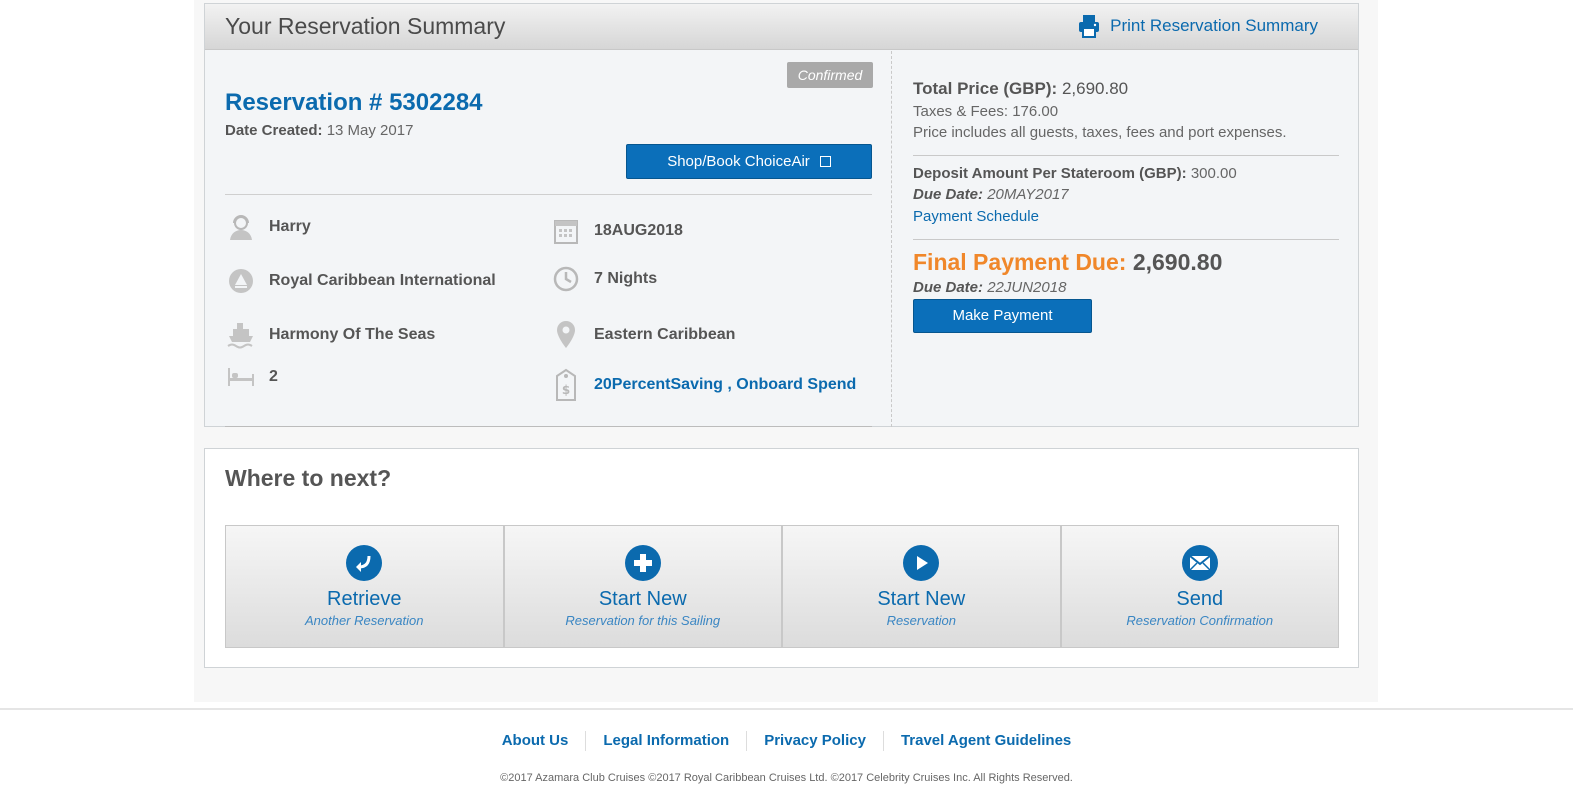 The width and height of the screenshot is (1573, 786). Describe the element at coordinates (1095, 88) in the screenshot. I see `total-price-value: 2,690.80` at that location.